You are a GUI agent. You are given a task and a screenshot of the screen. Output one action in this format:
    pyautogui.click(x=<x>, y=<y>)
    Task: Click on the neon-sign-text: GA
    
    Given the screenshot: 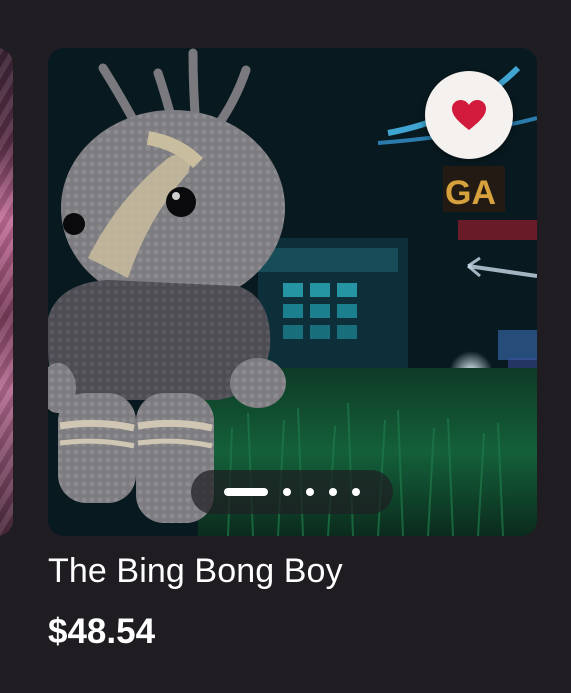 What is the action you would take?
    pyautogui.click(x=470, y=193)
    